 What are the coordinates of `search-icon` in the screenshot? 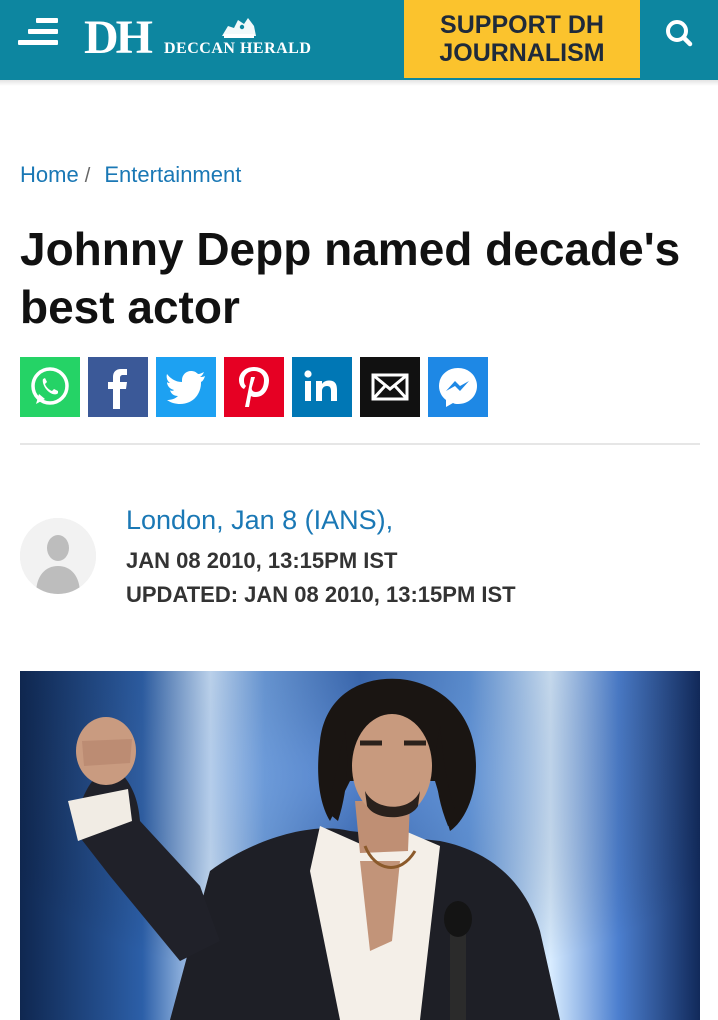 It's located at (679, 33).